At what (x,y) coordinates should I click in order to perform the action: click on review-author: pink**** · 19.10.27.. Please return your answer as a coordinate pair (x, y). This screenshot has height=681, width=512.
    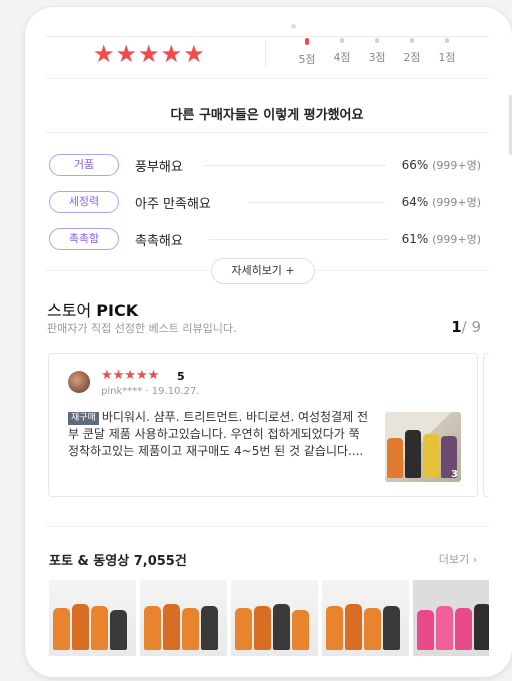
    Looking at the image, I should click on (150, 391).